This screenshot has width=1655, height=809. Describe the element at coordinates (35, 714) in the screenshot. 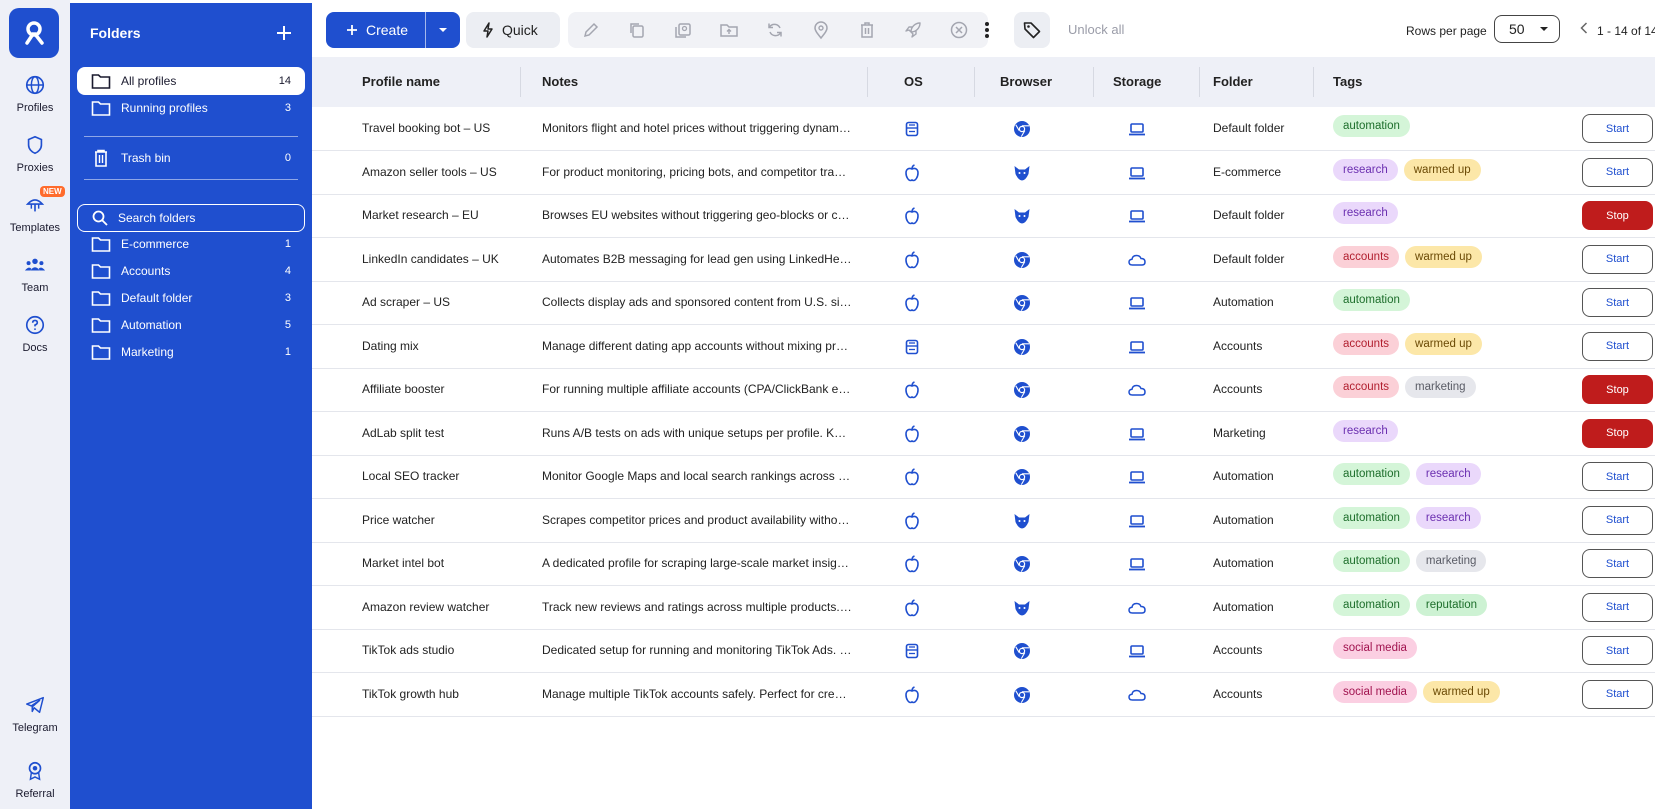

I see `rail-item-telegram: Telegram` at that location.